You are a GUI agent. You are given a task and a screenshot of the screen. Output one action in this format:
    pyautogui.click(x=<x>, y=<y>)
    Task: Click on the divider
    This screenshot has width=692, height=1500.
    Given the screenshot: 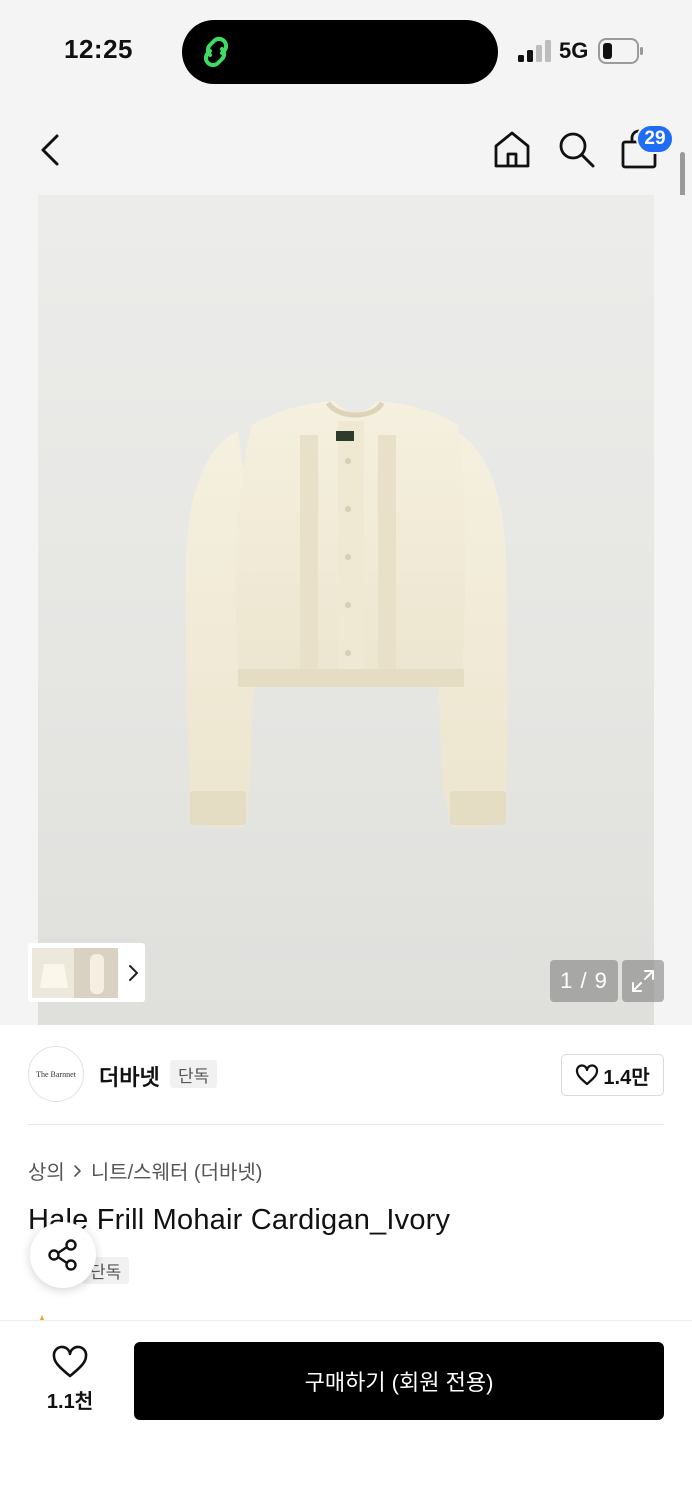 What is the action you would take?
    pyautogui.click(x=346, y=1124)
    